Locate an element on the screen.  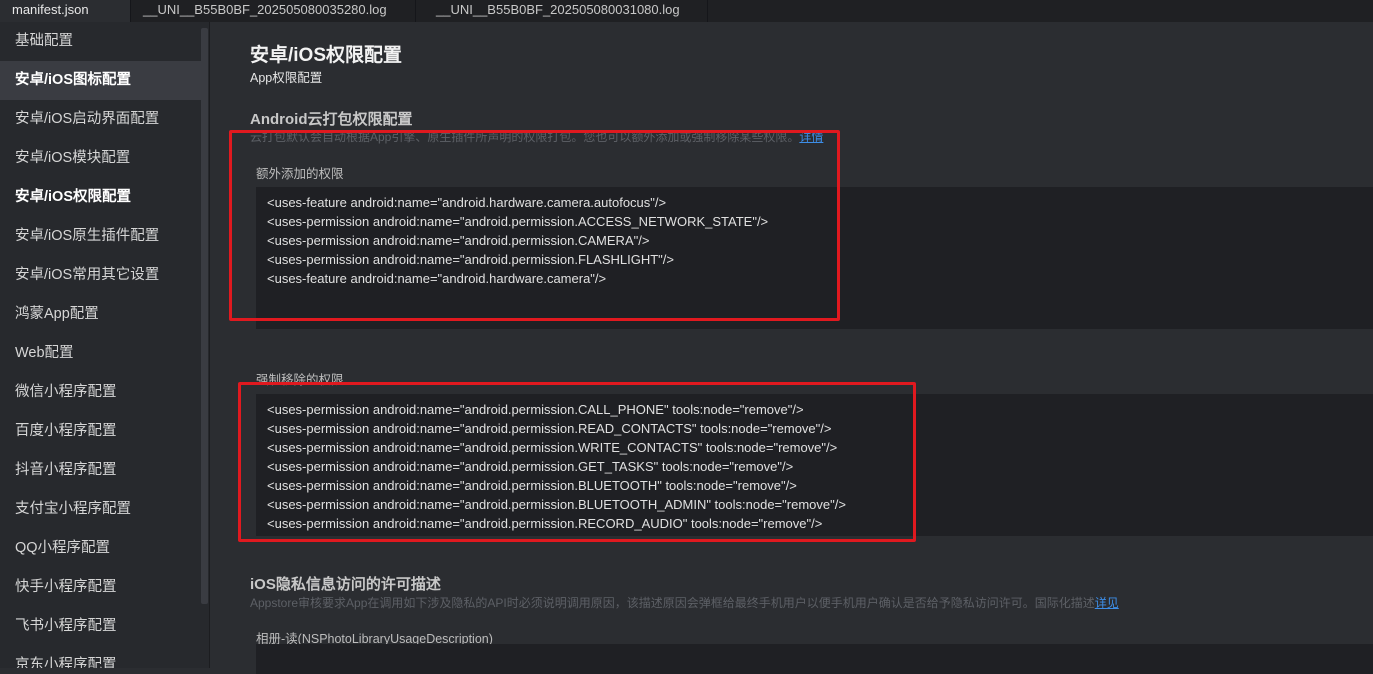
android-section-title: Android云打包权限配置 is located at coordinates (331, 119).